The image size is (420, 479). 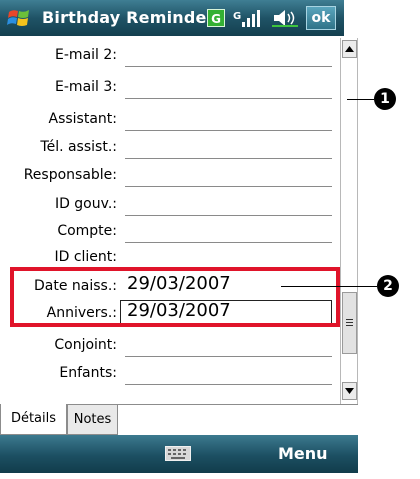 What do you see at coordinates (172, 345) in the screenshot?
I see `field-row: Conjoint:` at bounding box center [172, 345].